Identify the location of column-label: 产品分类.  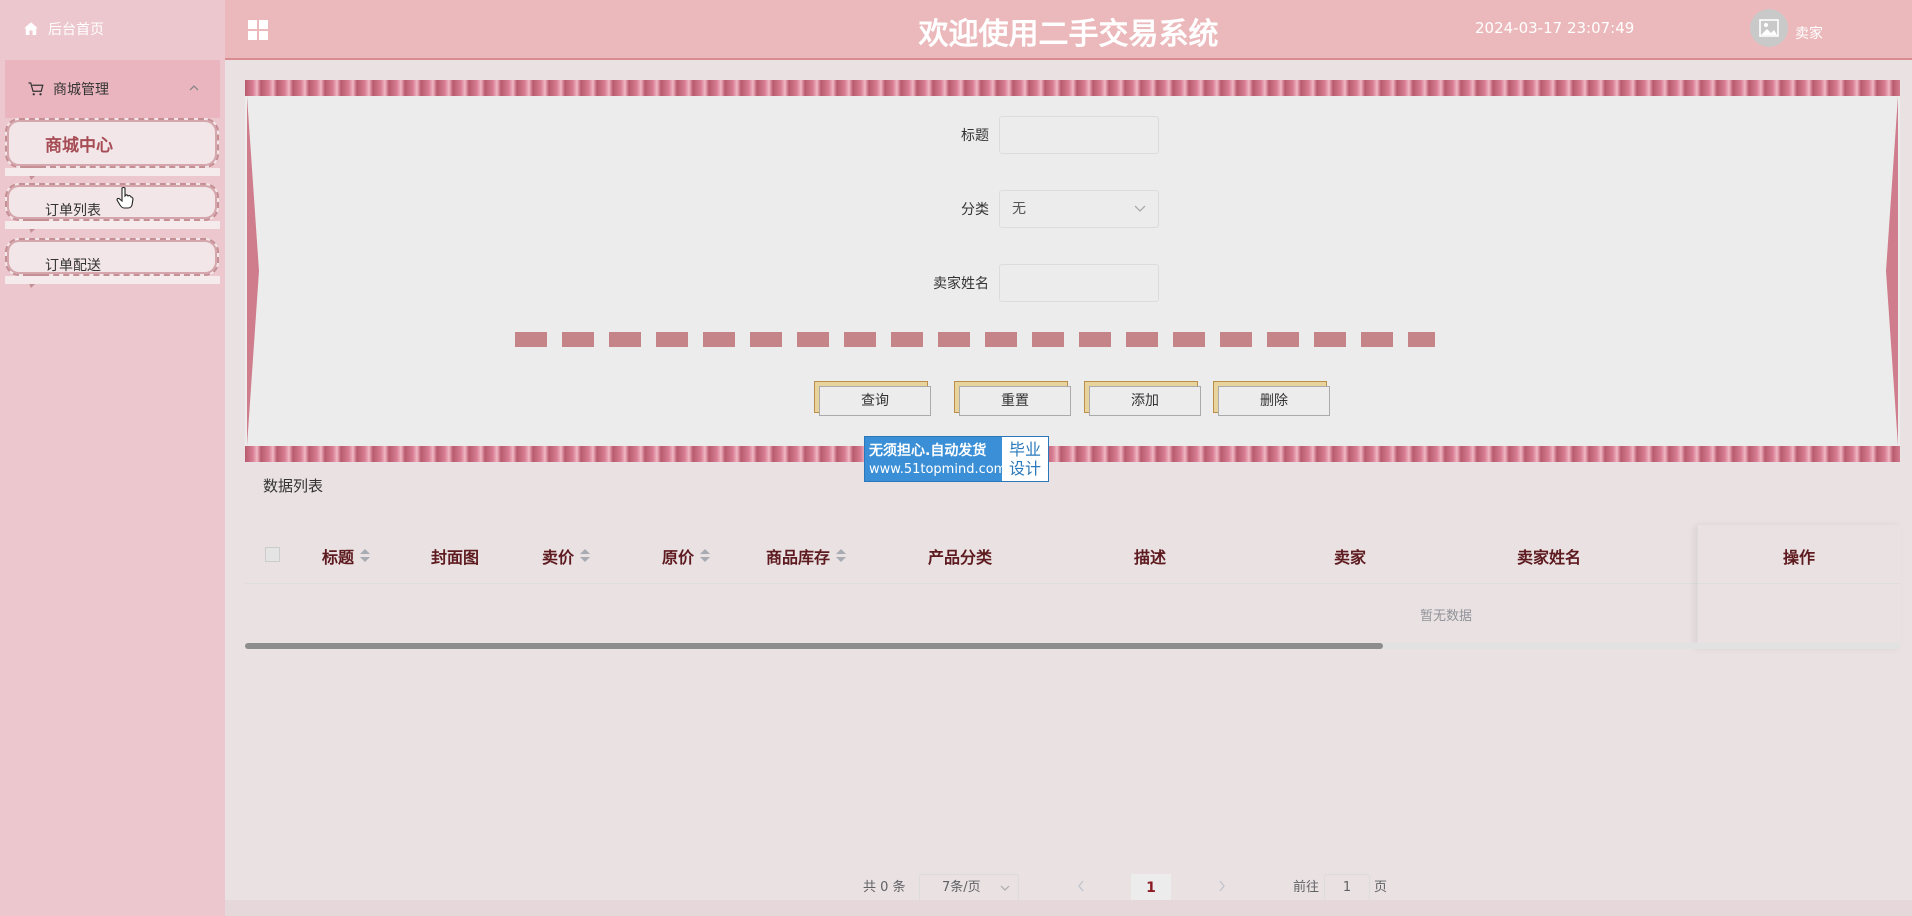
(960, 557).